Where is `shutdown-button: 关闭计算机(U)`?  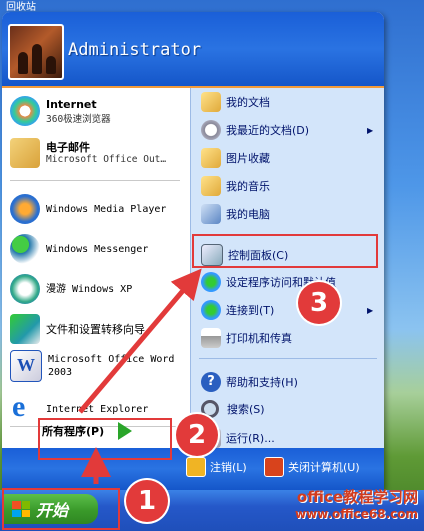
shutdown-button: 关闭计算机(U) is located at coordinates (312, 467).